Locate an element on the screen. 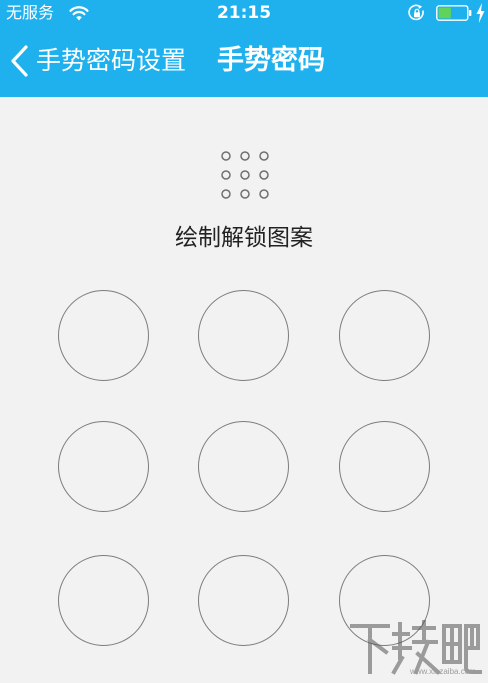 The image size is (488, 683). top-bar: 无服务 21:15 手势密码设置 手势密码 is located at coordinates (244, 48).